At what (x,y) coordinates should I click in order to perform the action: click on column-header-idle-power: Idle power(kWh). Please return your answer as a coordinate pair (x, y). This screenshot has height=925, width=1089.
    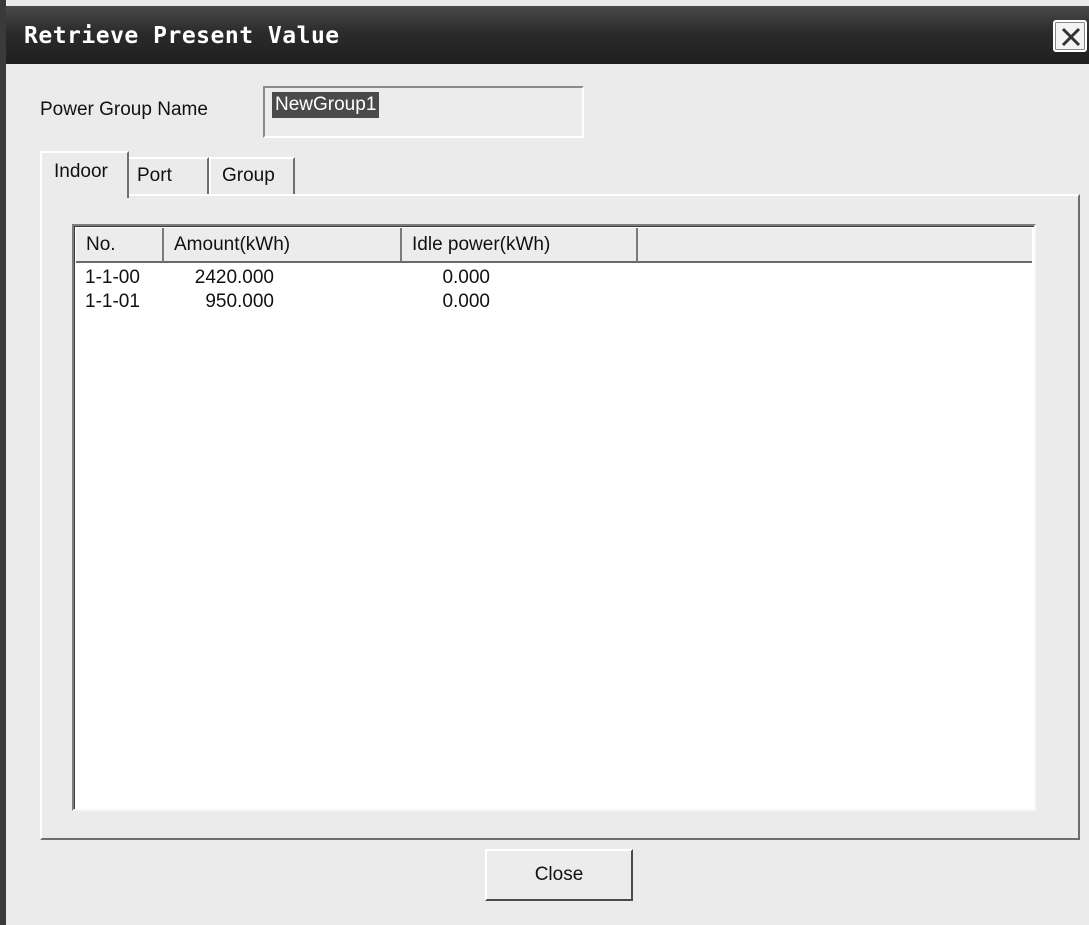
    Looking at the image, I should click on (520, 244).